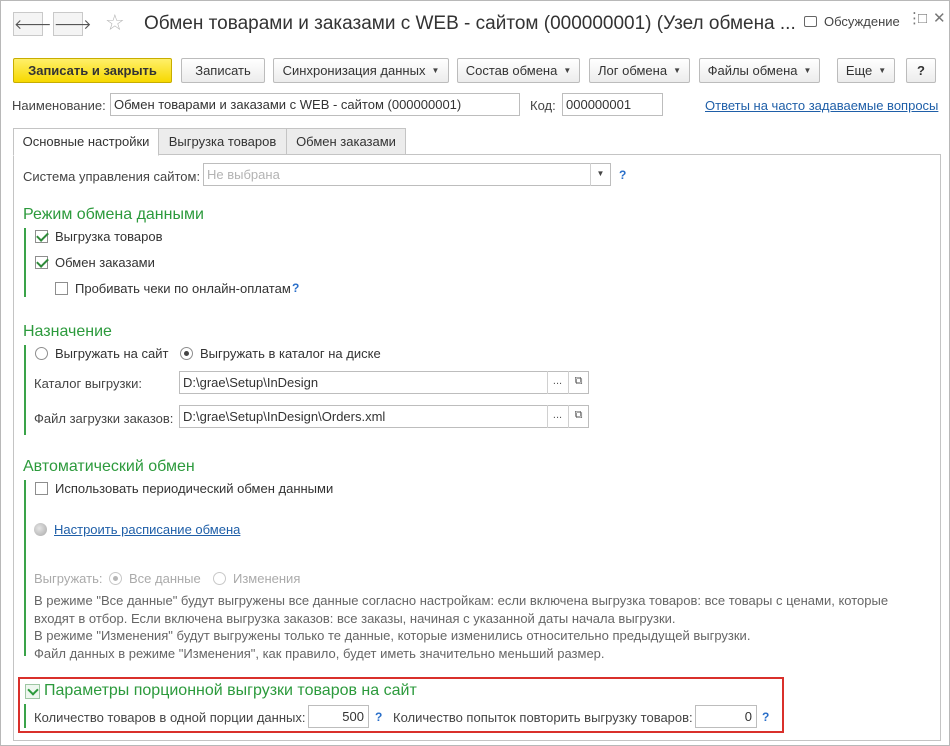  What do you see at coordinates (112, 353) in the screenshot?
I see `to-site-label: Выгружать на сайт` at bounding box center [112, 353].